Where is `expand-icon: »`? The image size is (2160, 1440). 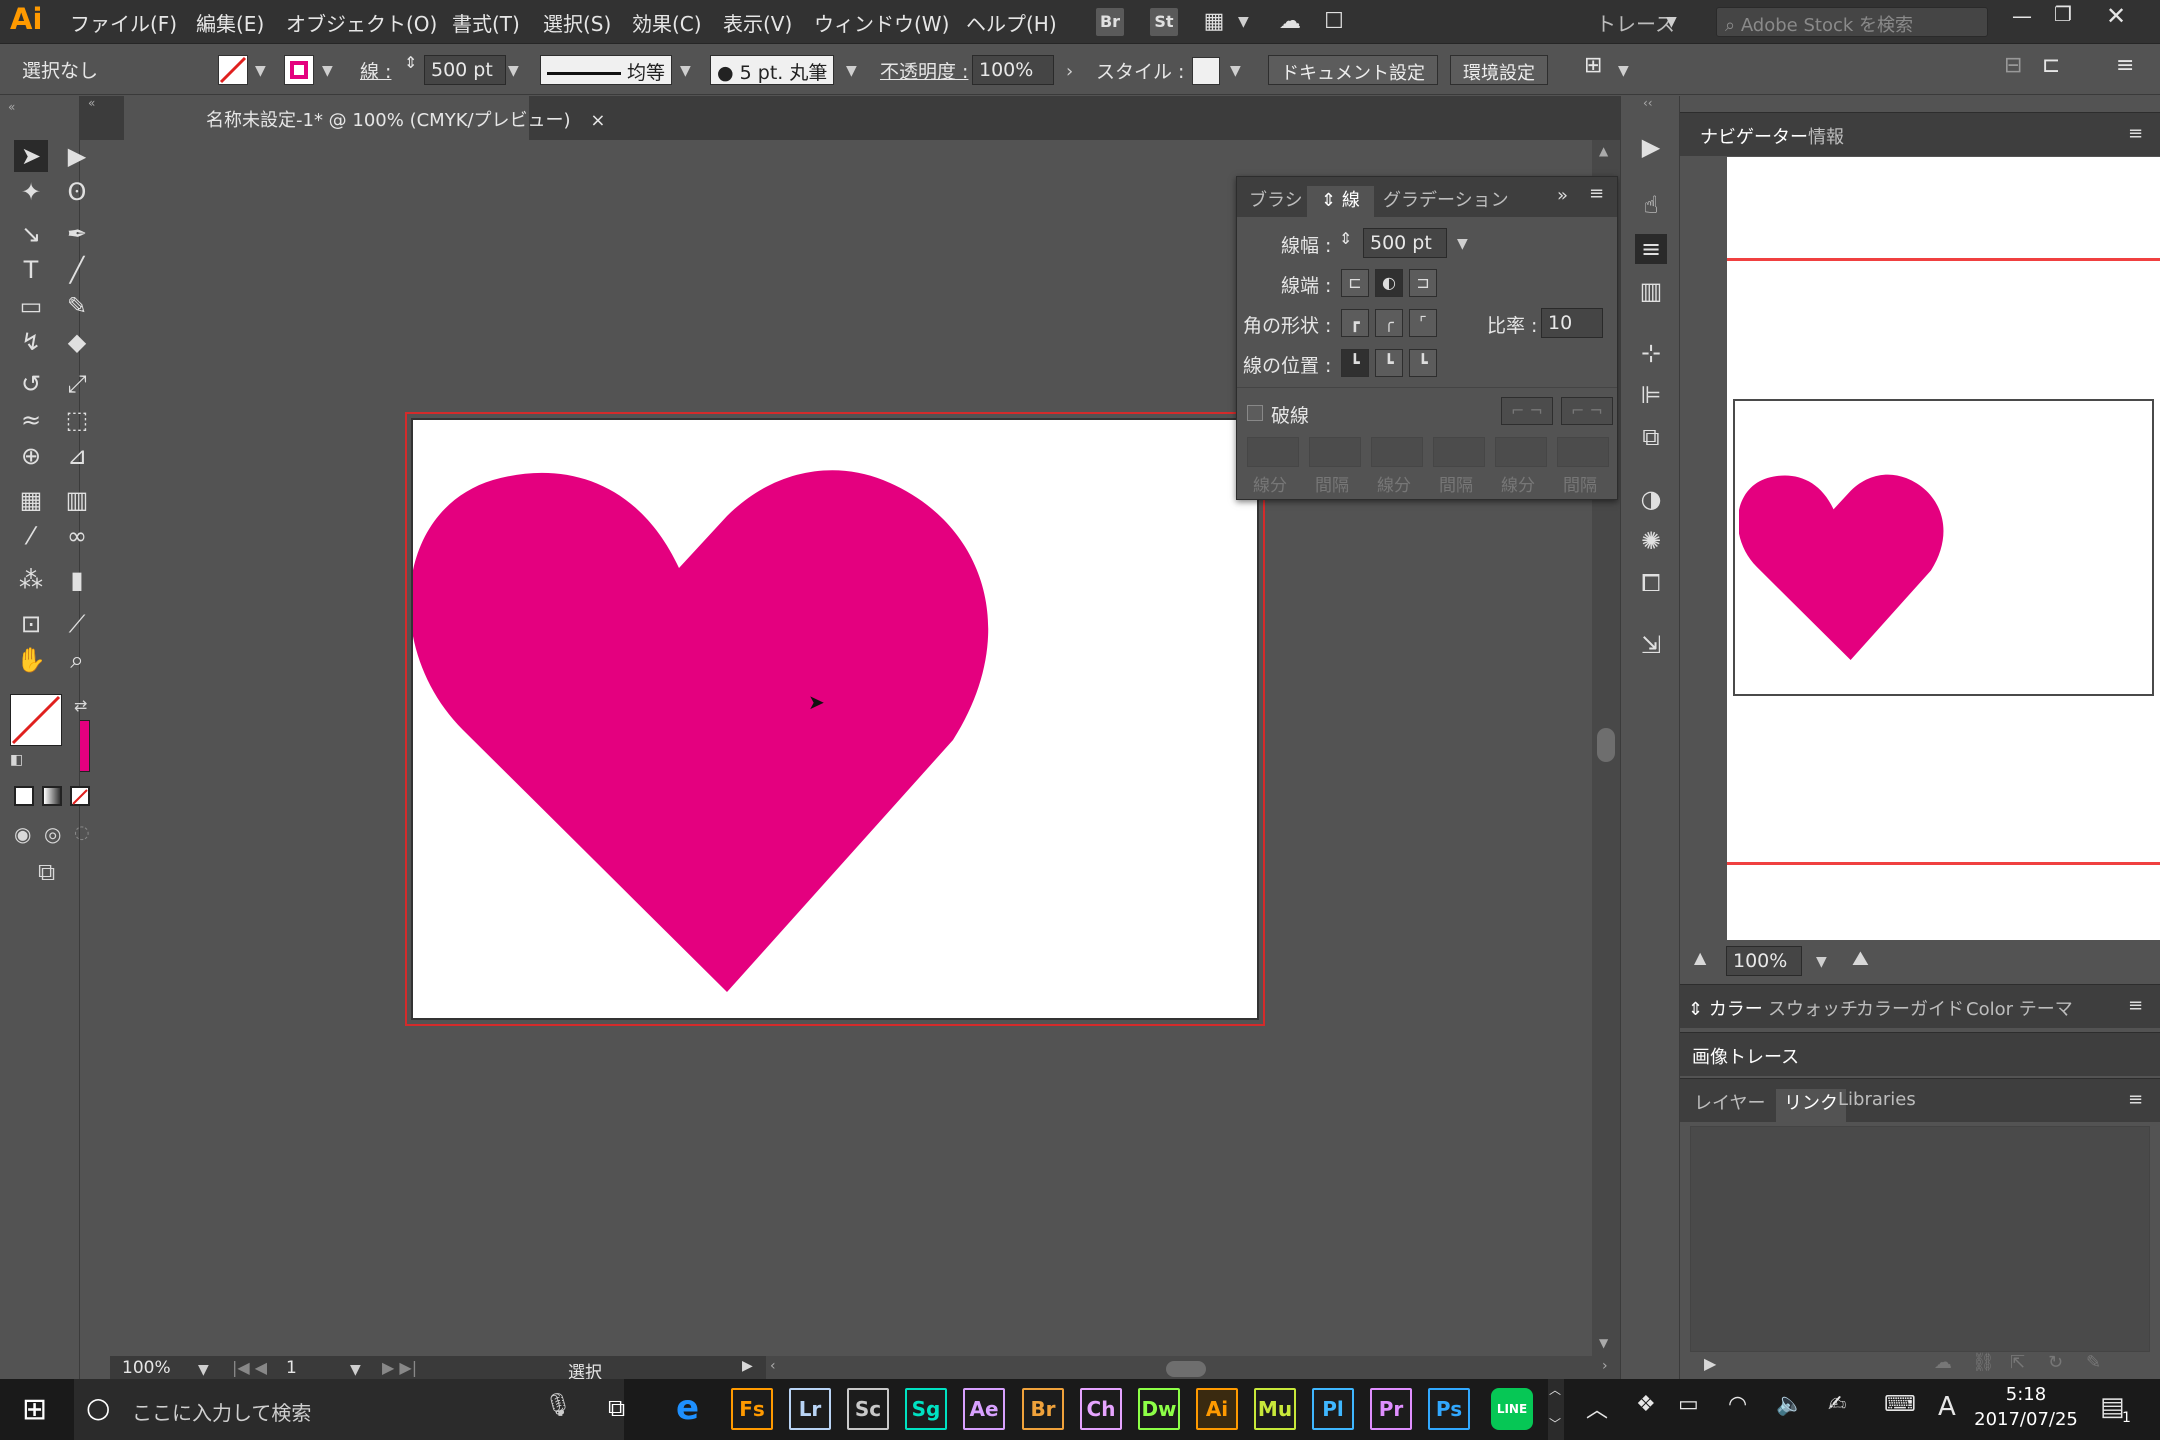 expand-icon: » is located at coordinates (1562, 195).